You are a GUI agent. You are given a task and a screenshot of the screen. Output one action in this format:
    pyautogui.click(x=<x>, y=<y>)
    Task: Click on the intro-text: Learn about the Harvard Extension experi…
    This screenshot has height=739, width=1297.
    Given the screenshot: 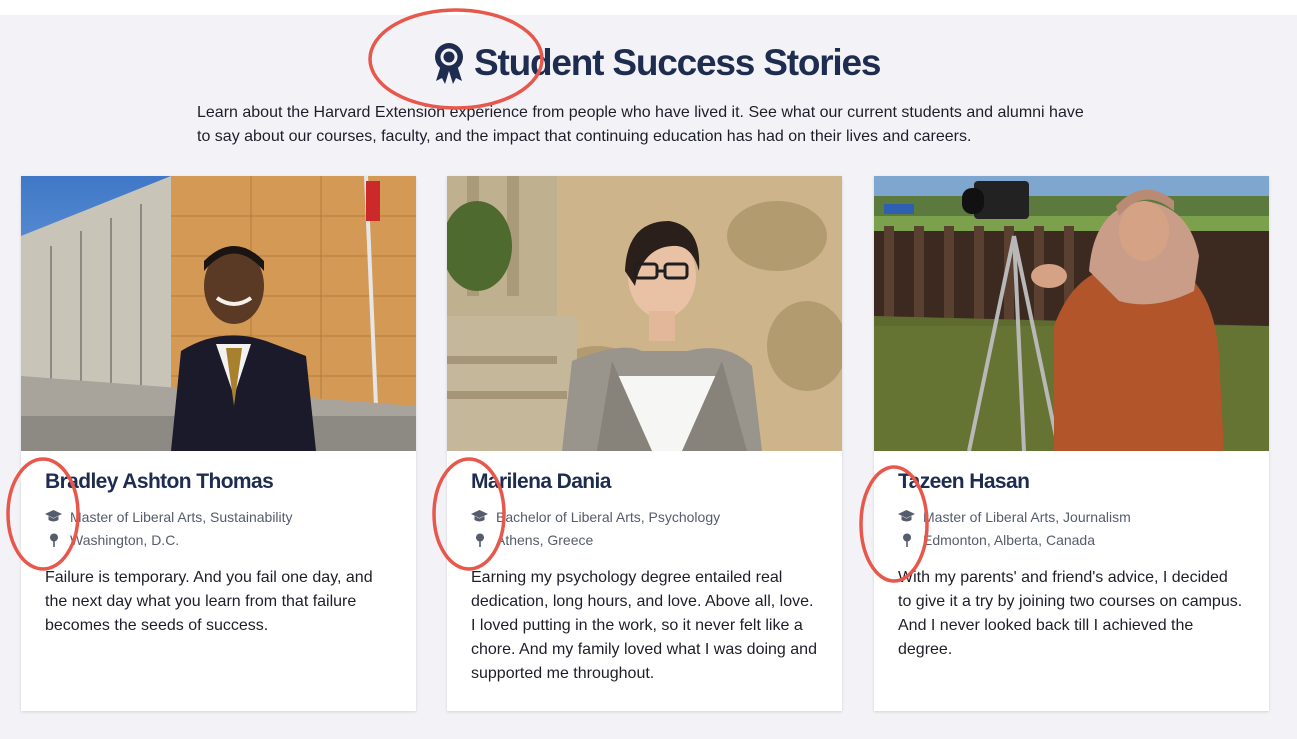 What is the action you would take?
    pyautogui.click(x=640, y=124)
    